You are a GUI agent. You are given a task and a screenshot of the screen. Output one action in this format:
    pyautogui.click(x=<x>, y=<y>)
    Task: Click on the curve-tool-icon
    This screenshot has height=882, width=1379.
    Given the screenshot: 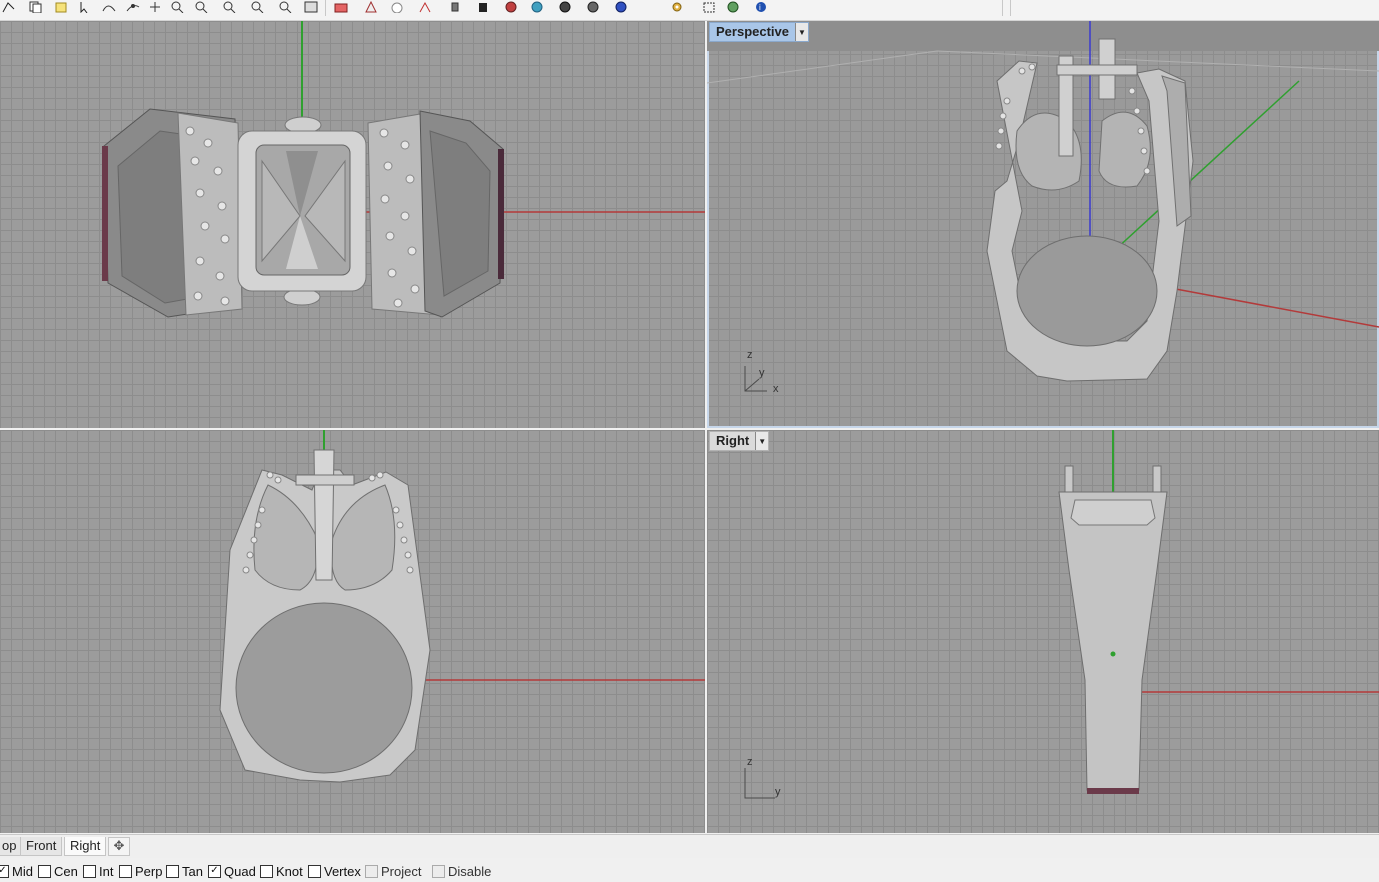 What is the action you would take?
    pyautogui.click(x=109, y=7)
    